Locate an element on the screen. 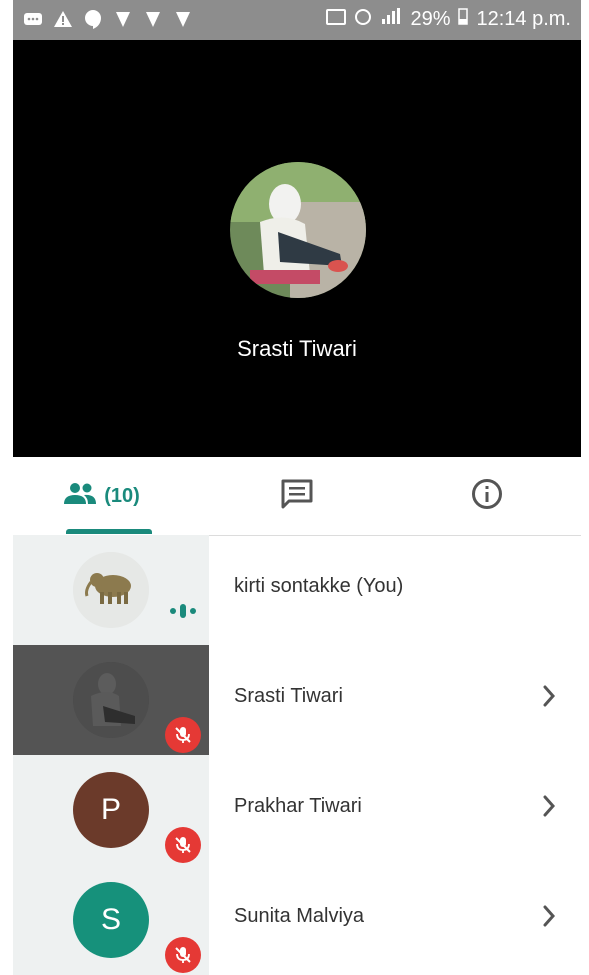 The width and height of the screenshot is (589, 975). avatar-initial: P is located at coordinates (110, 809).